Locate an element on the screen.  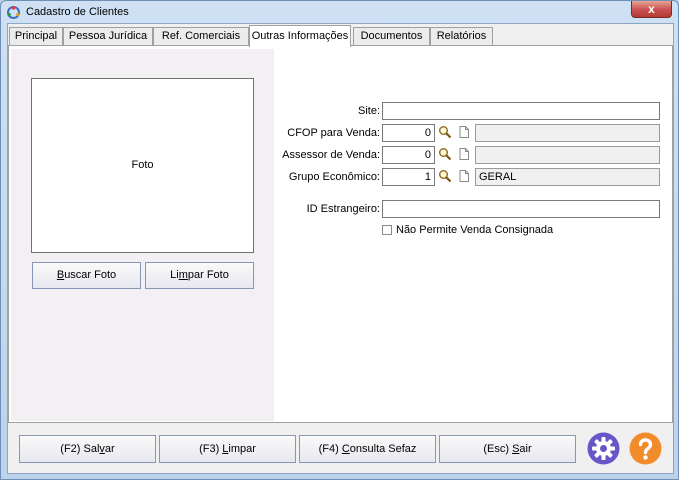
tab-outras-informacoes: Outras Informações is located at coordinates (300, 36).